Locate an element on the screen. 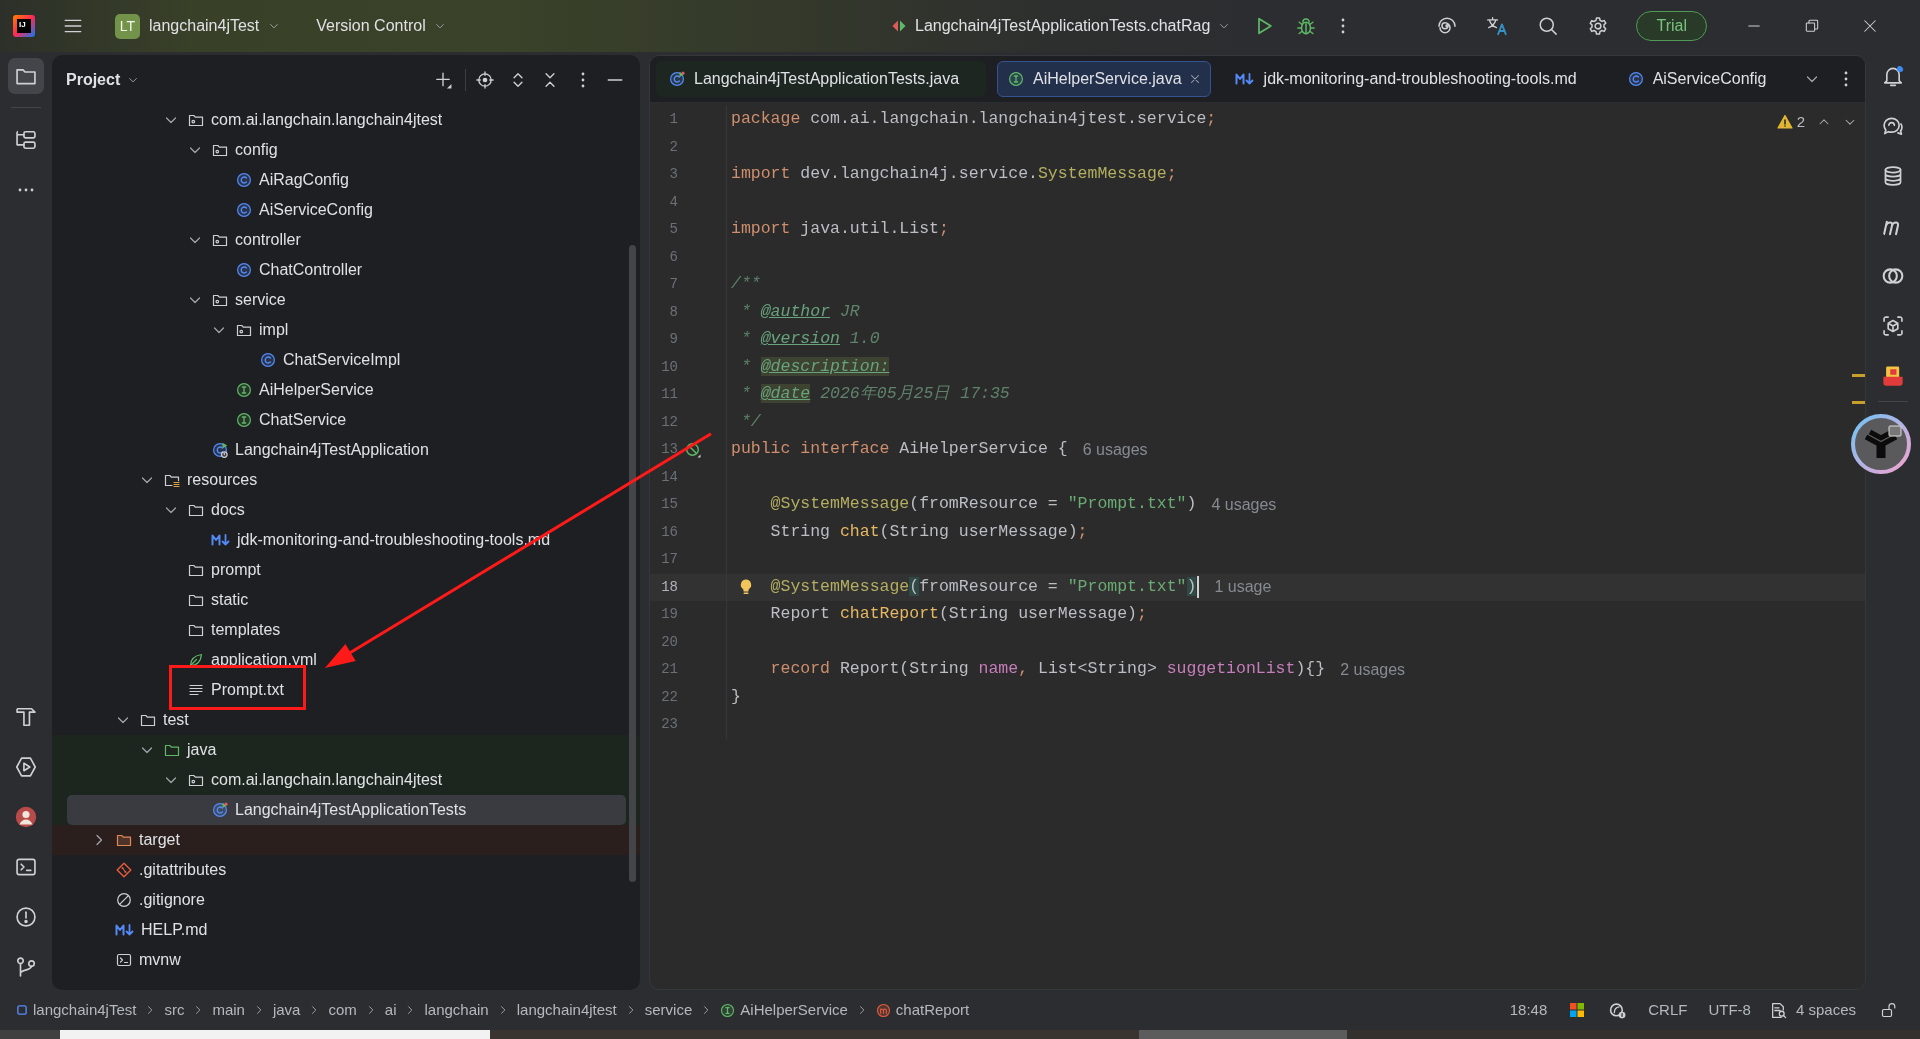 The image size is (1920, 1039). trial-button: Trial is located at coordinates (1672, 26).